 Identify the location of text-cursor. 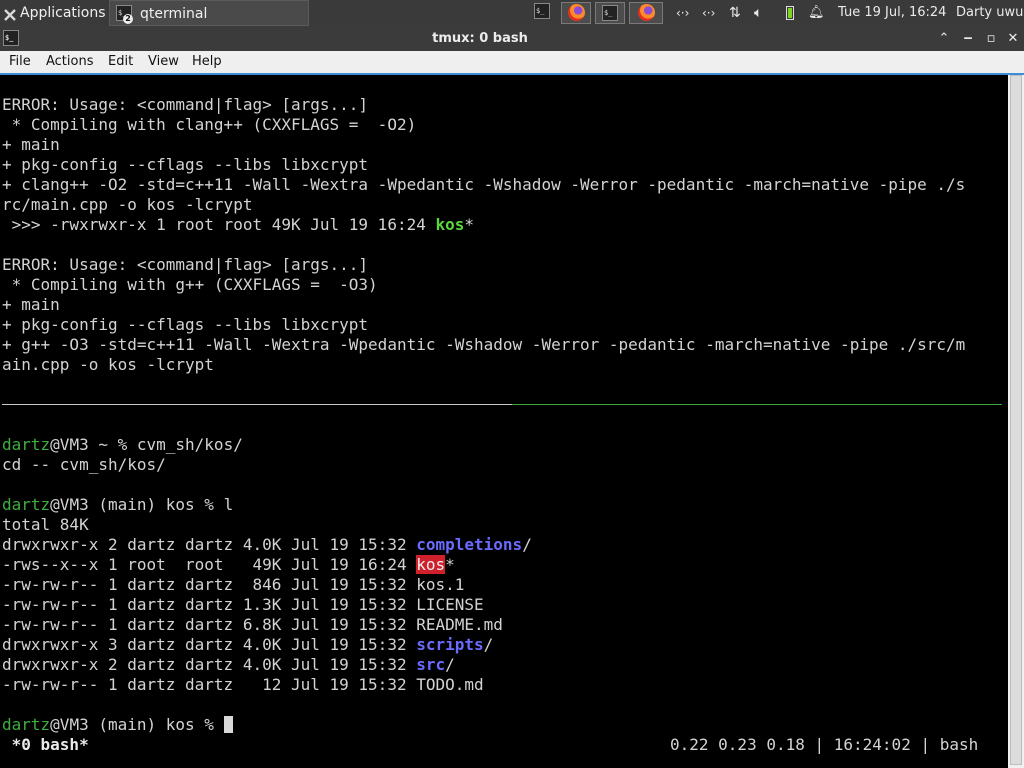
(228, 724).